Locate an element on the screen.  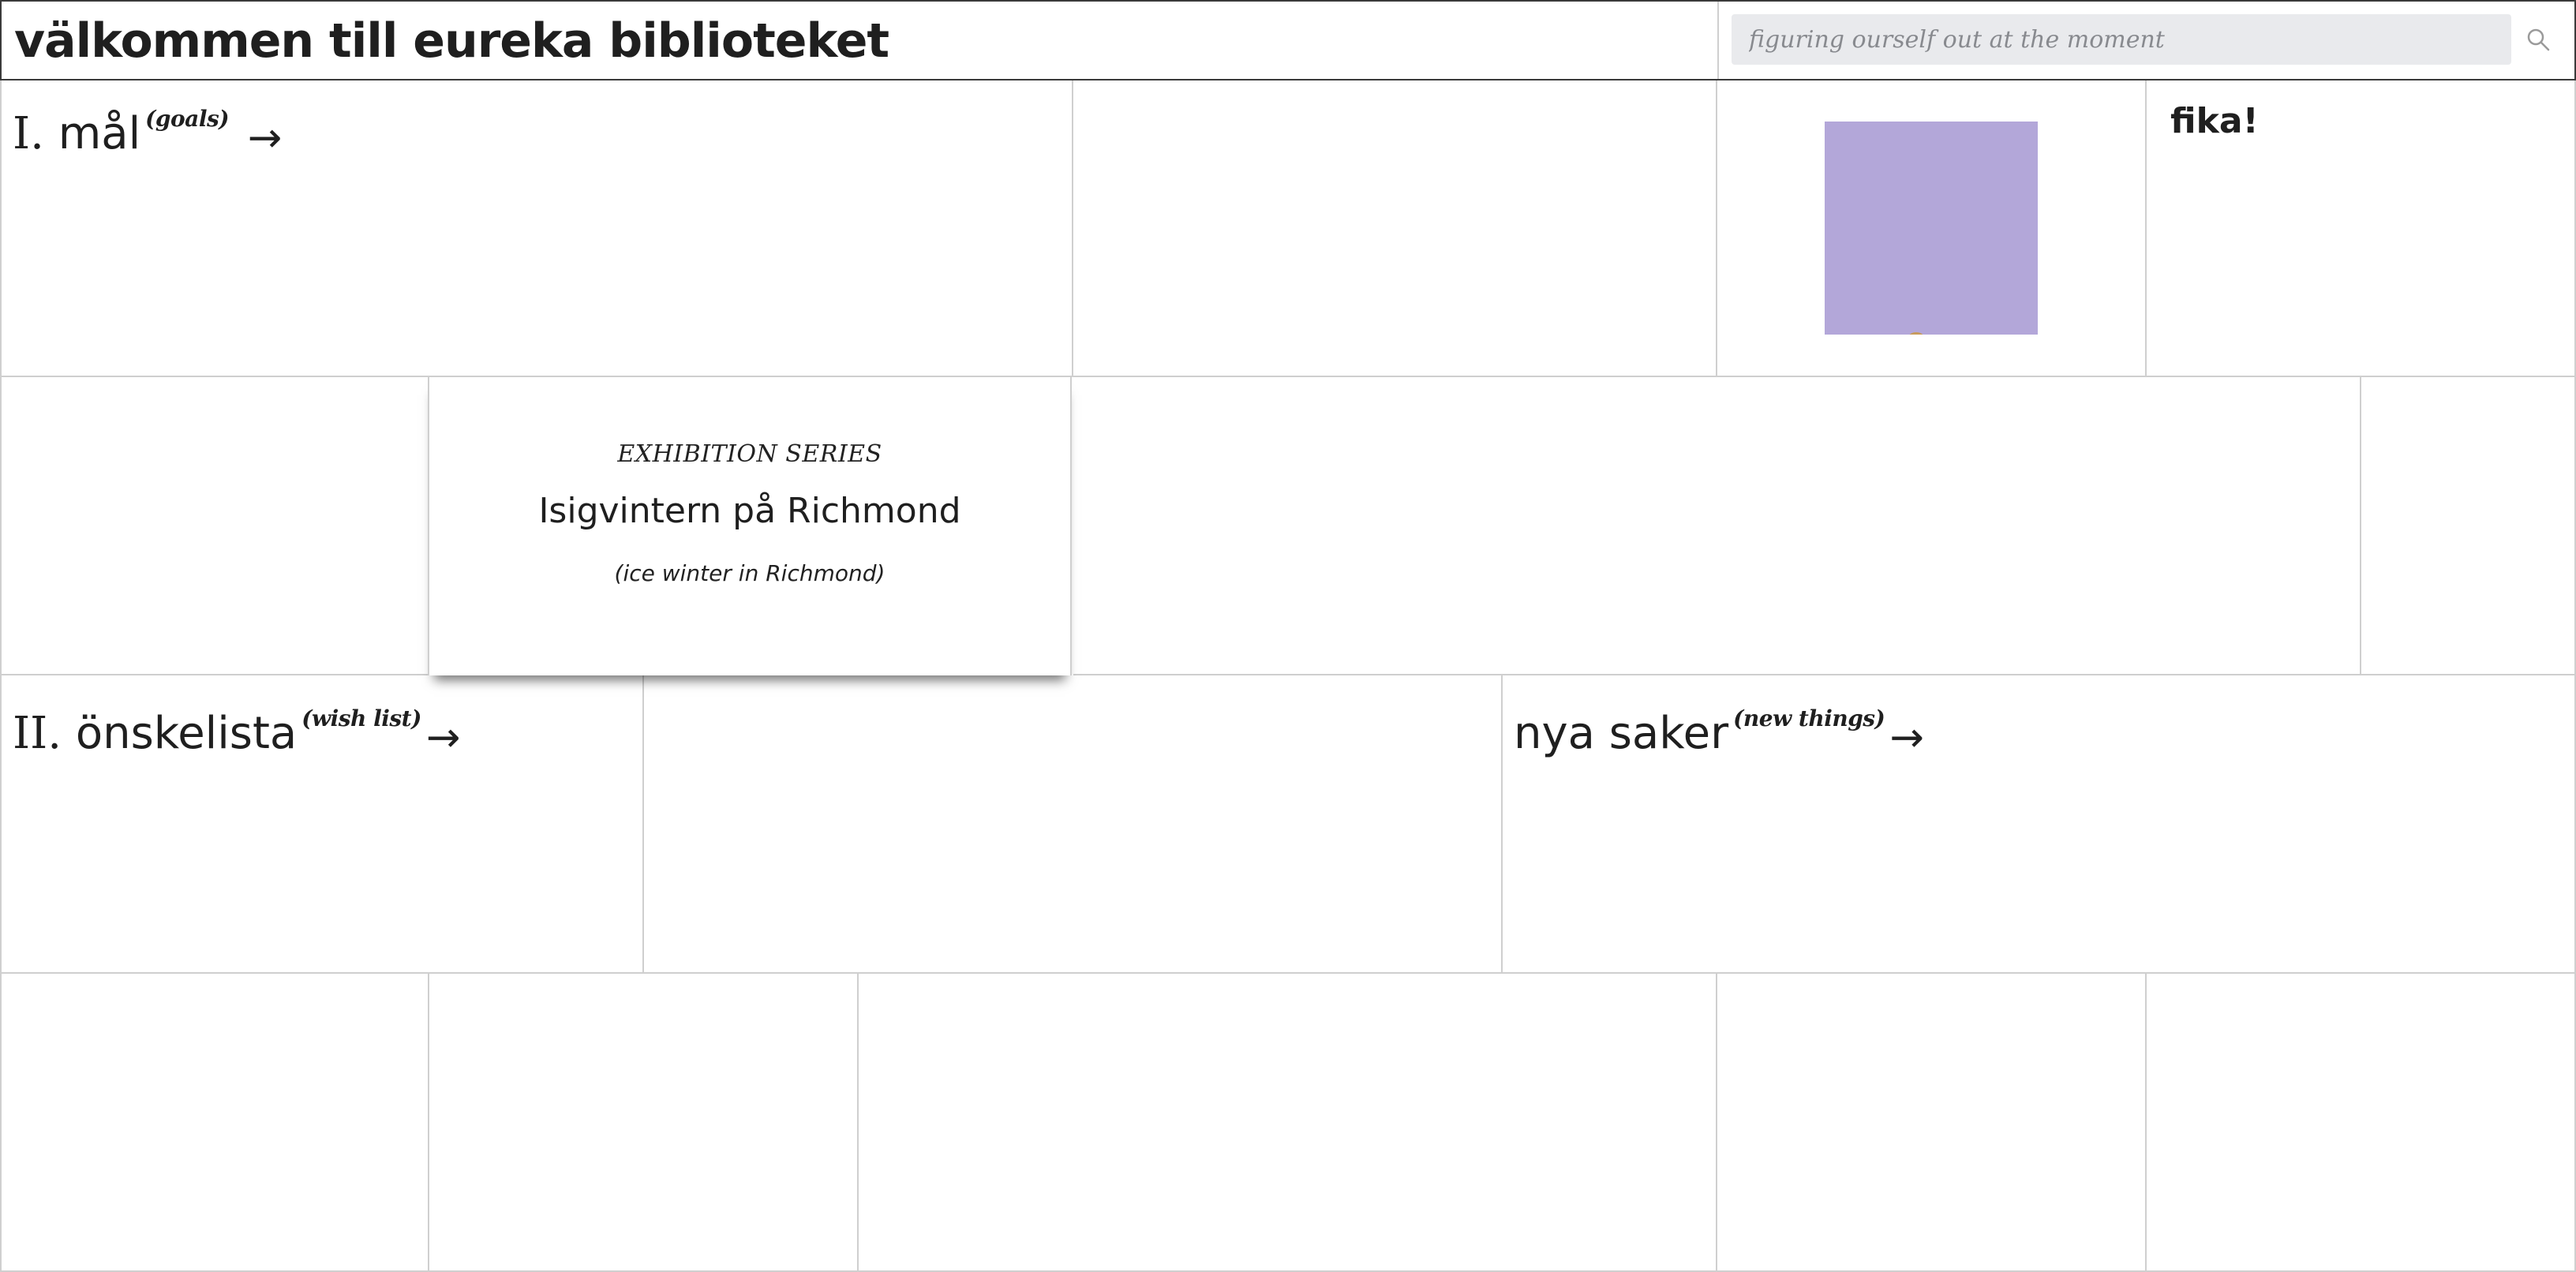
goals-arrow-icon: → is located at coordinates (265, 138).